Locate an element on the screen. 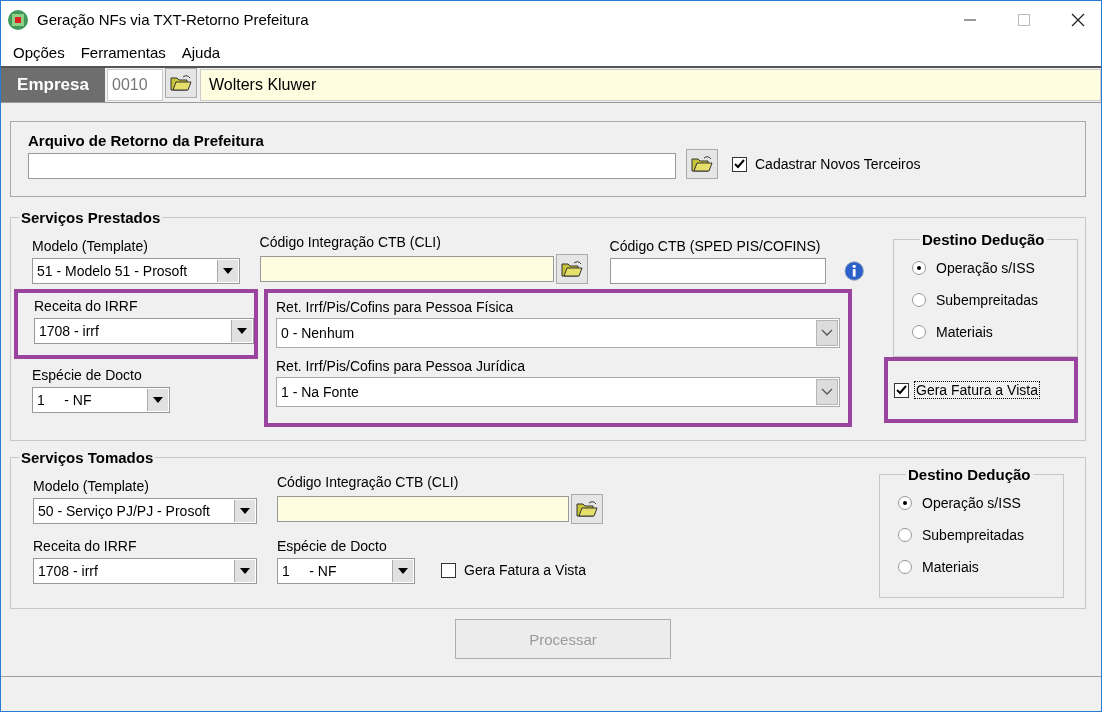  field-label: Ret. Irrf/Pis/Cofins para Pessoa Física is located at coordinates (395, 307).